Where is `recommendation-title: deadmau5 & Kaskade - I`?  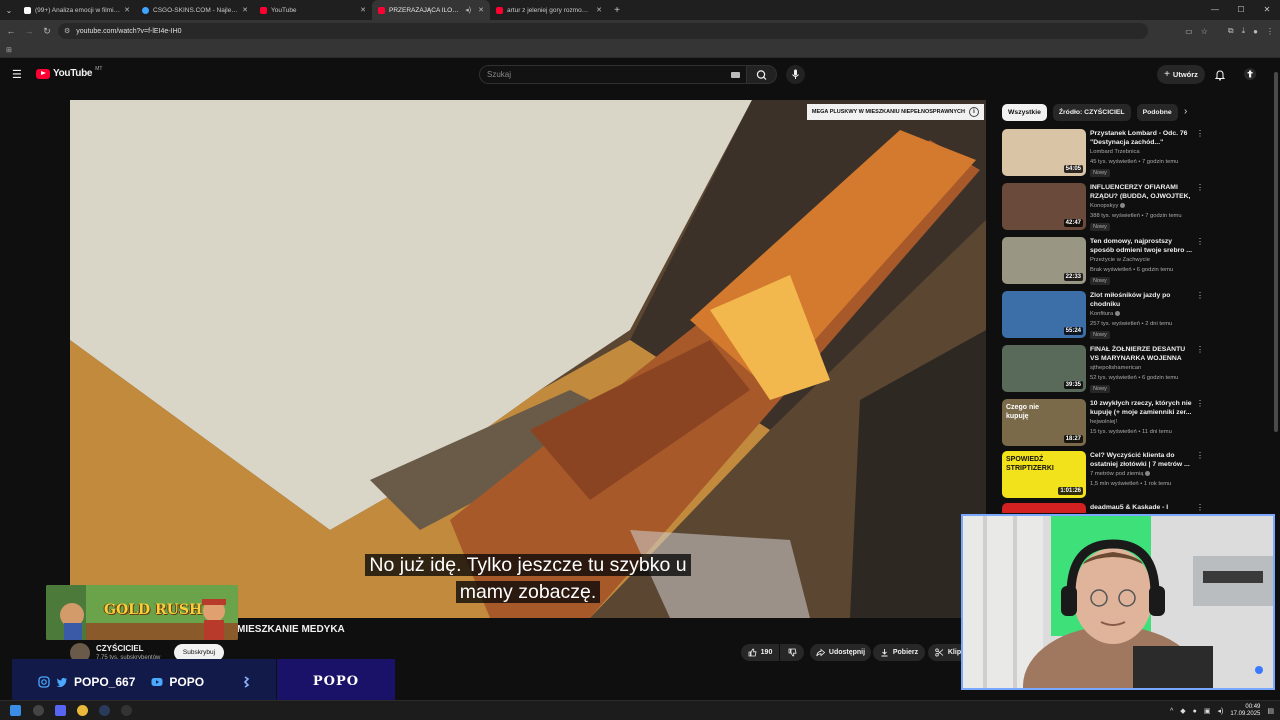 recommendation-title: deadmau5 & Kaskade - I is located at coordinates (1142, 507).